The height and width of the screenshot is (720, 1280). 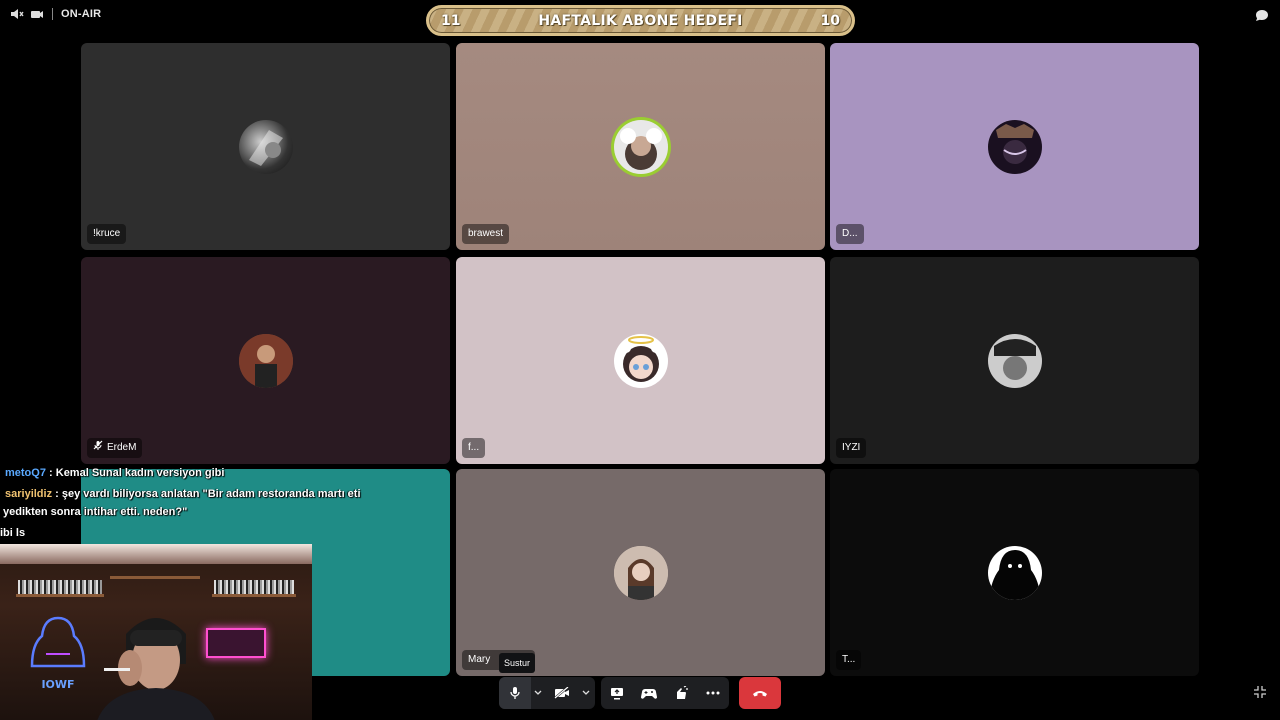 I want to click on more-icon, so click(x=713, y=693).